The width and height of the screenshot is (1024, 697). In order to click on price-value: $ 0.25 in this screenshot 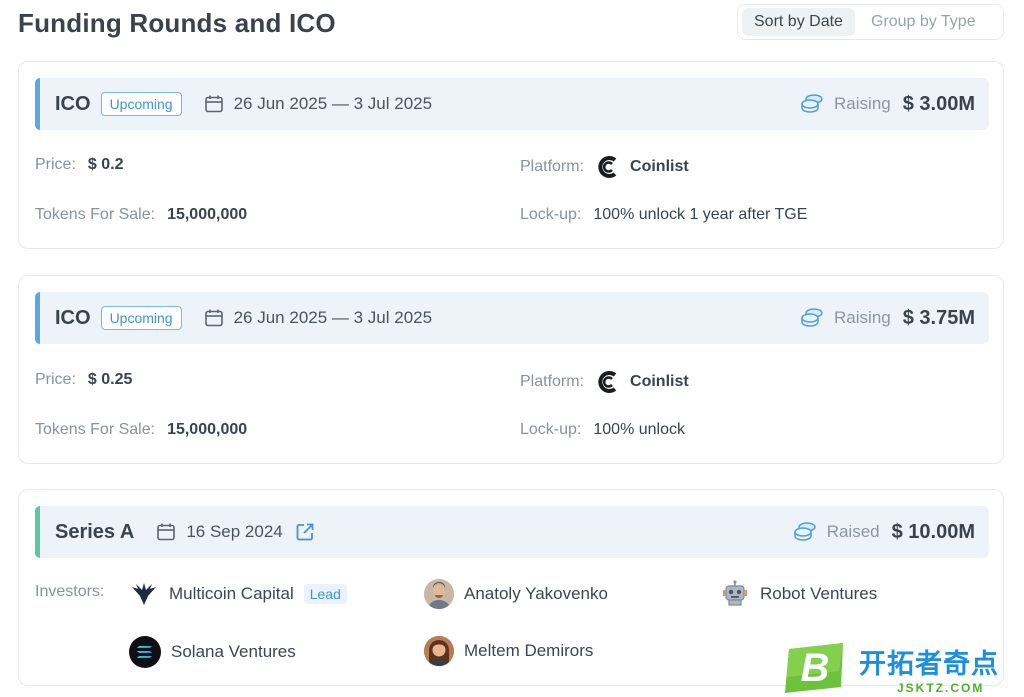, I will do `click(110, 379)`.